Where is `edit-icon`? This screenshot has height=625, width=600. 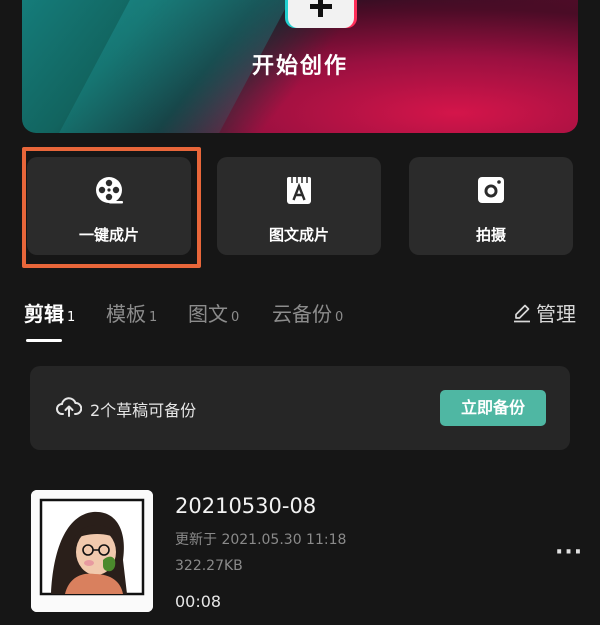 edit-icon is located at coordinates (522, 313).